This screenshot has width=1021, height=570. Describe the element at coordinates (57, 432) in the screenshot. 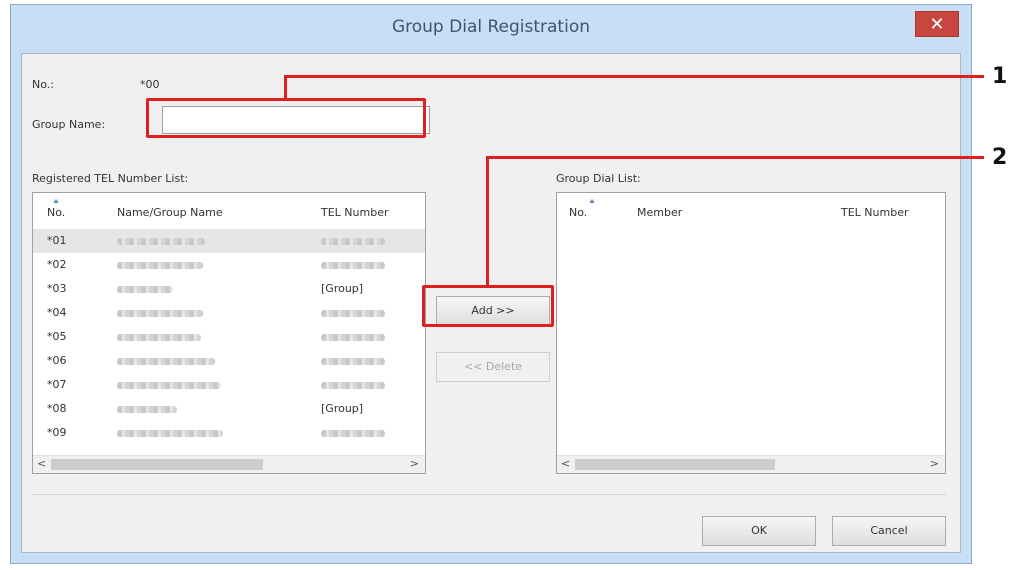

I see `list-item-number: *09` at that location.